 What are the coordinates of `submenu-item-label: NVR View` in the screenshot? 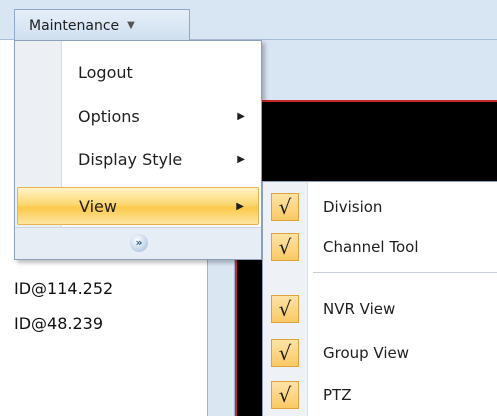 It's located at (359, 309).